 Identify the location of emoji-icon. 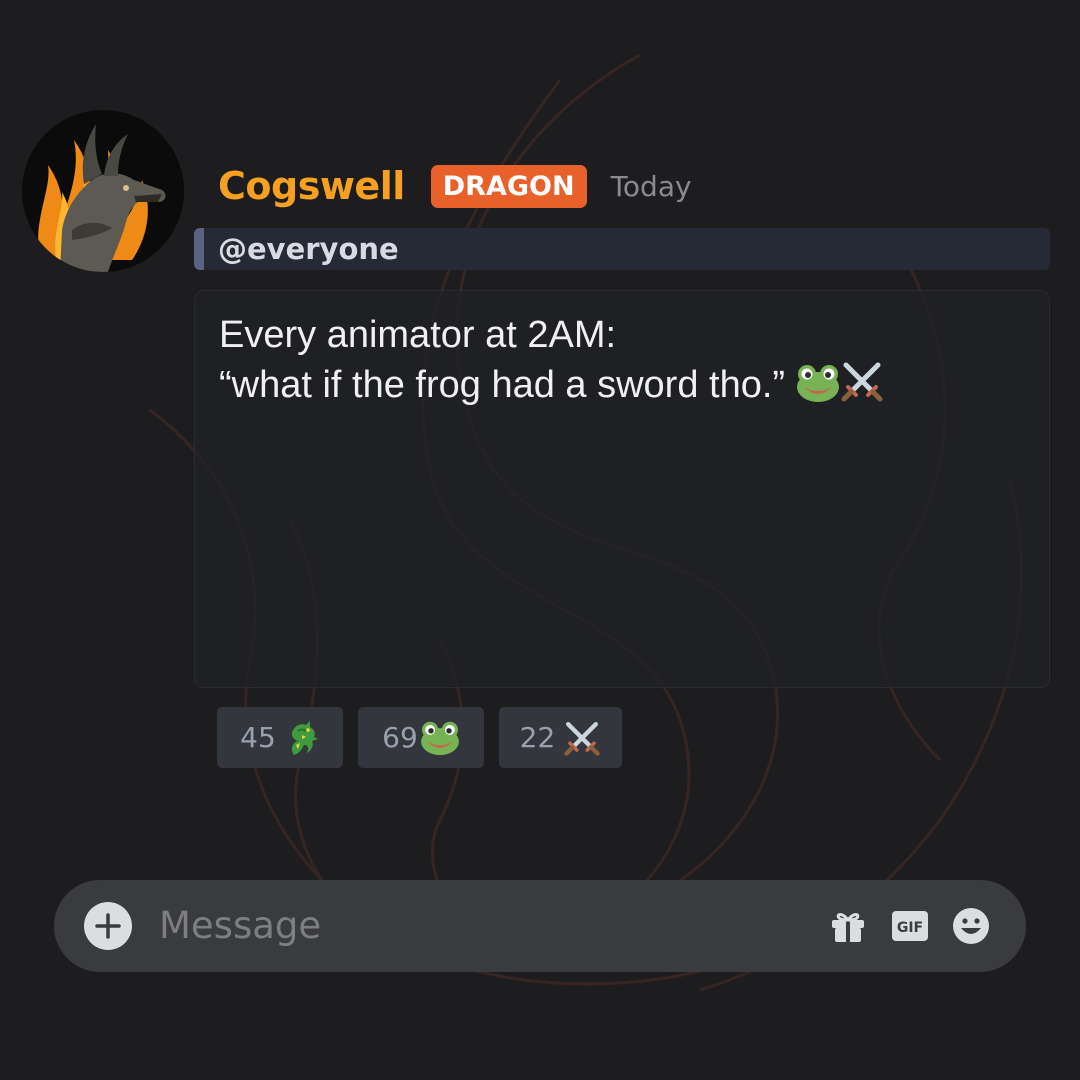
(971, 926).